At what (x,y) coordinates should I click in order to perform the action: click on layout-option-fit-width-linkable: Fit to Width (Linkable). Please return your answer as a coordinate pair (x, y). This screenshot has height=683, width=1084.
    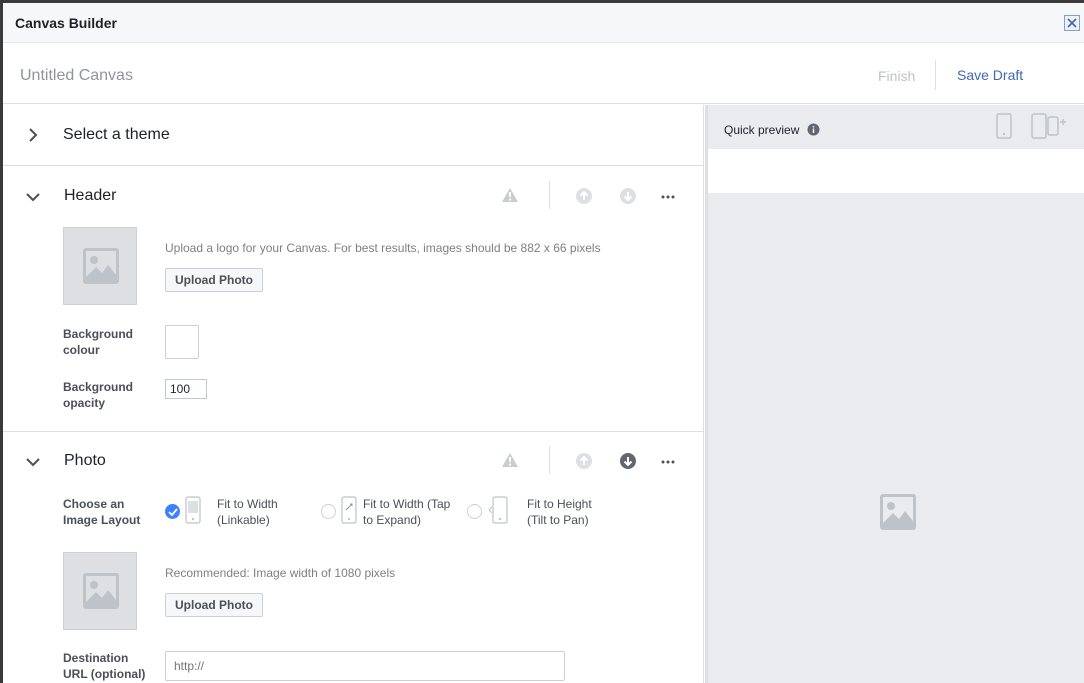
    Looking at the image, I should click on (235, 513).